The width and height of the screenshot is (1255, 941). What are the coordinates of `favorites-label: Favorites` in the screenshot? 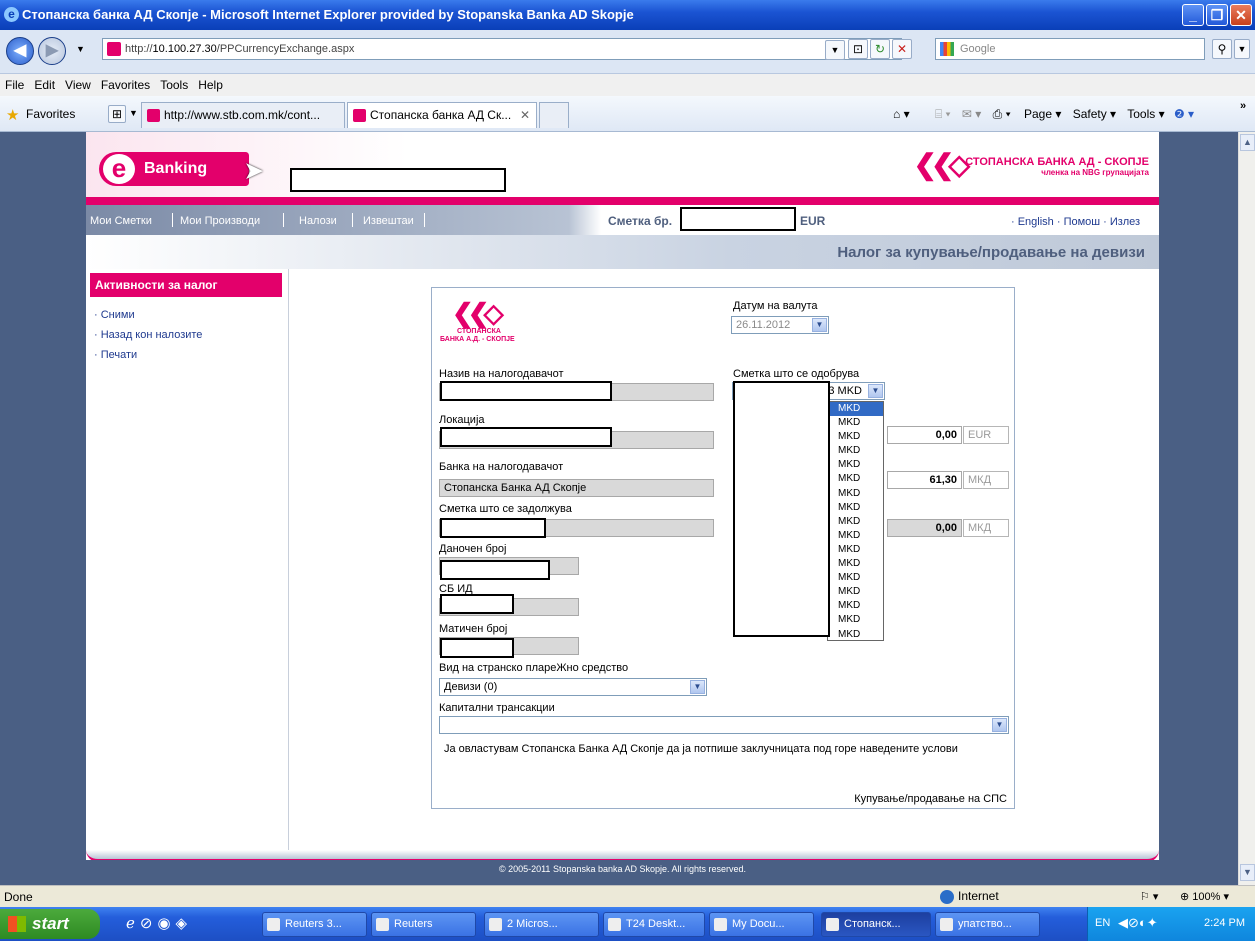 It's located at (50, 114).